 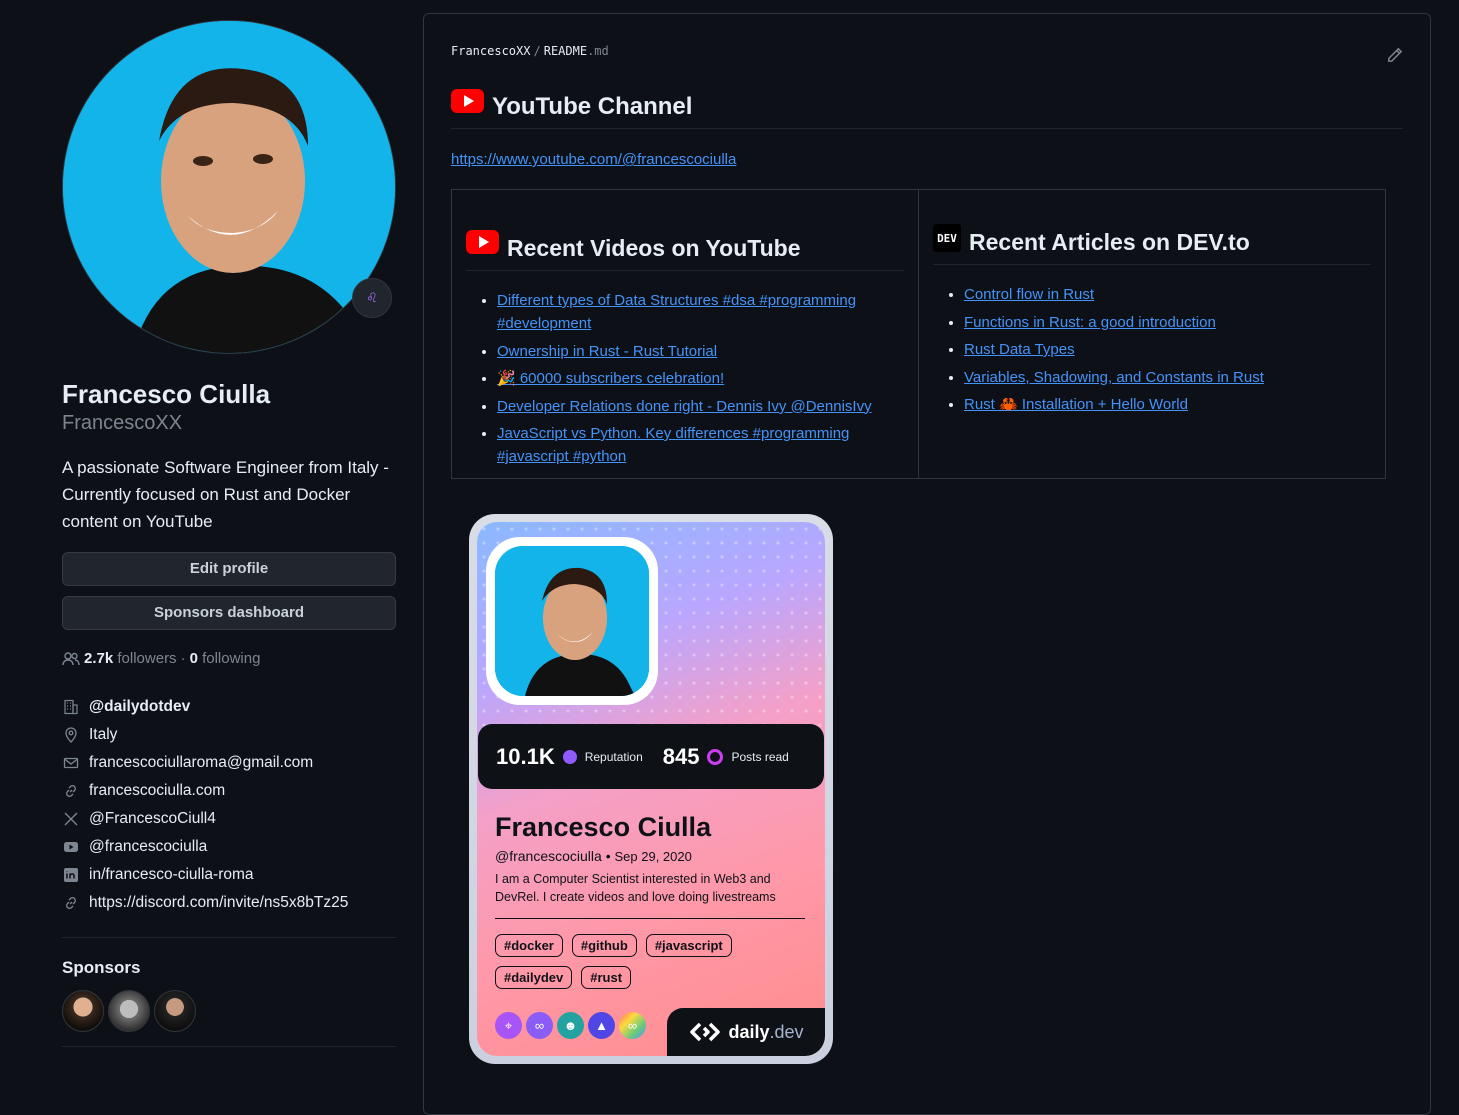 I want to click on readme-heading-text: YouTube Channel, so click(x=592, y=106).